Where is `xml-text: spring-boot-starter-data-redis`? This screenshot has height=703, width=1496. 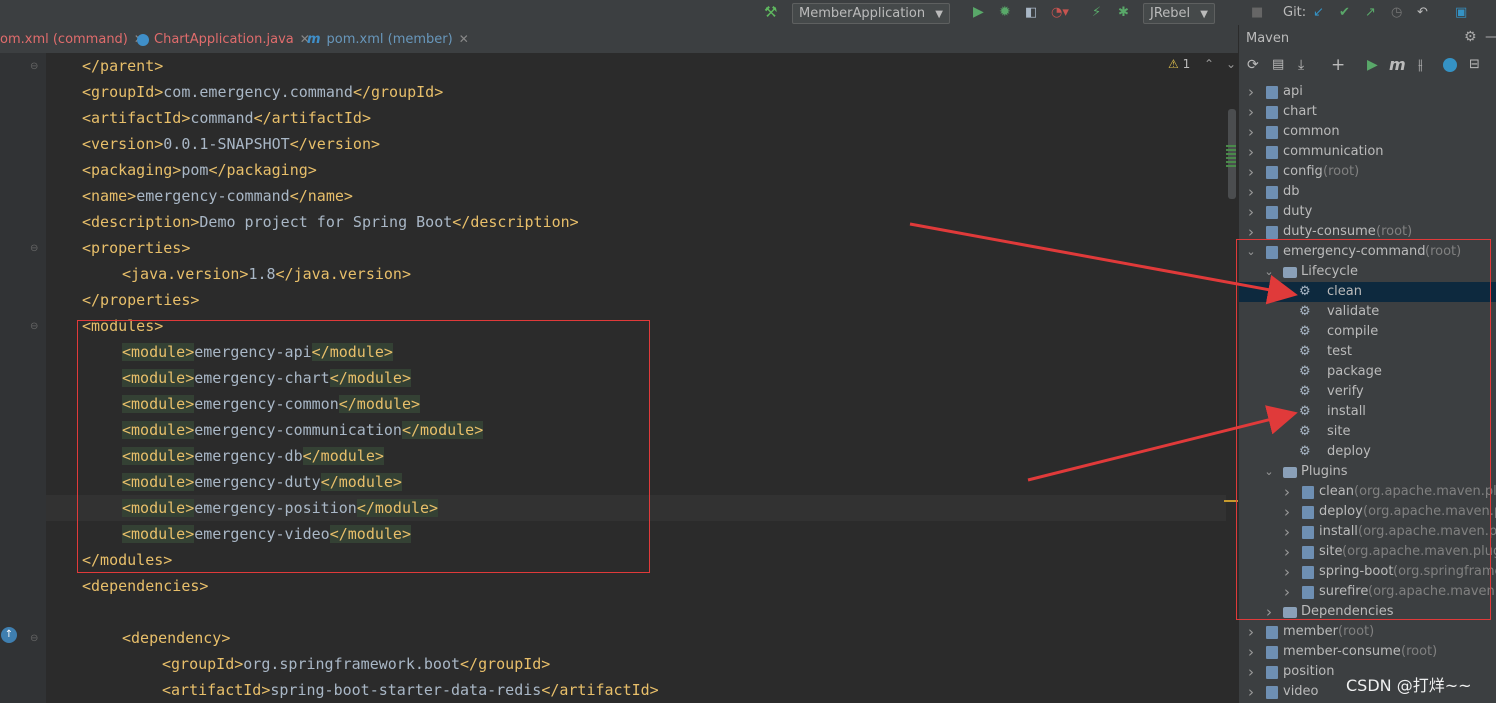
xml-text: spring-boot-starter-data-redis is located at coordinates (406, 690).